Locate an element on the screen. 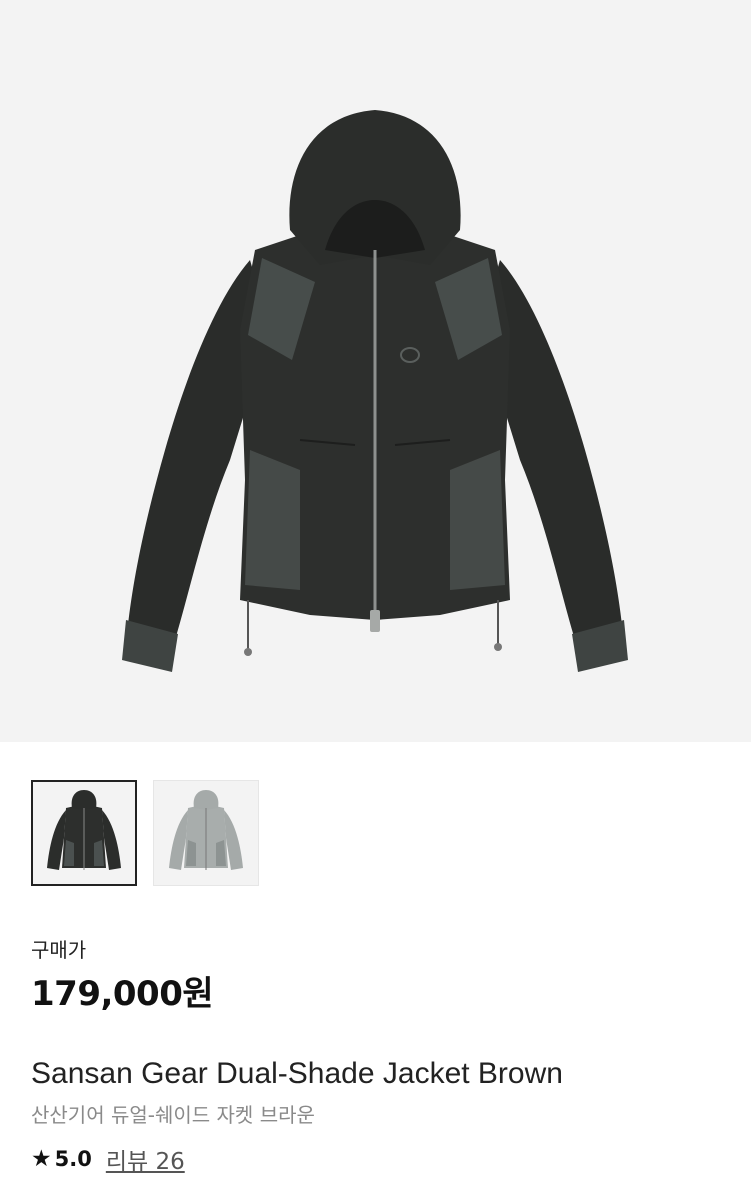 This screenshot has height=1200, width=751. rating-row: ★ 5.0 리뷰 26 is located at coordinates (108, 1159).